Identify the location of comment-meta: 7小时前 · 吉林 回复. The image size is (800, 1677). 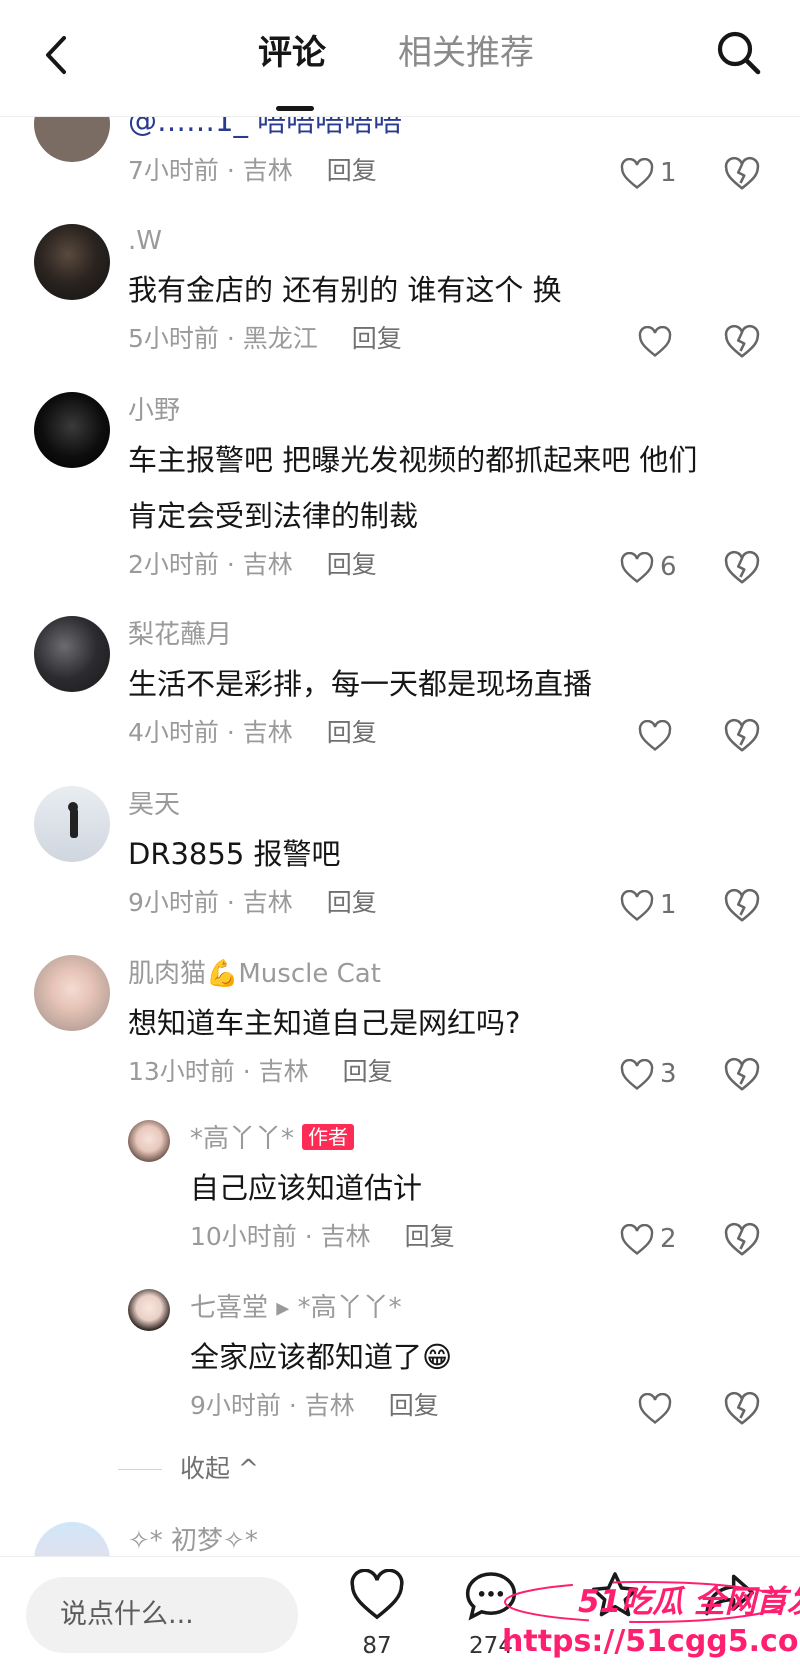
(252, 170).